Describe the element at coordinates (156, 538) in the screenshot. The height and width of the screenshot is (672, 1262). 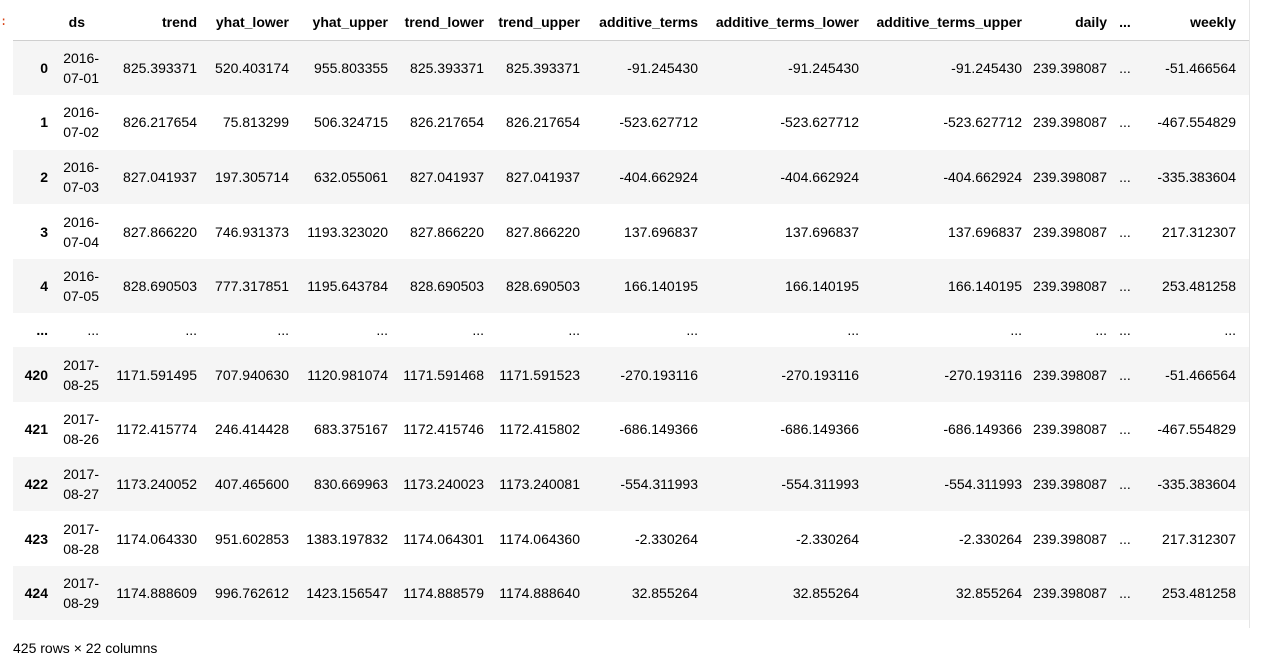
I see `data-cell: 1174.064330` at that location.